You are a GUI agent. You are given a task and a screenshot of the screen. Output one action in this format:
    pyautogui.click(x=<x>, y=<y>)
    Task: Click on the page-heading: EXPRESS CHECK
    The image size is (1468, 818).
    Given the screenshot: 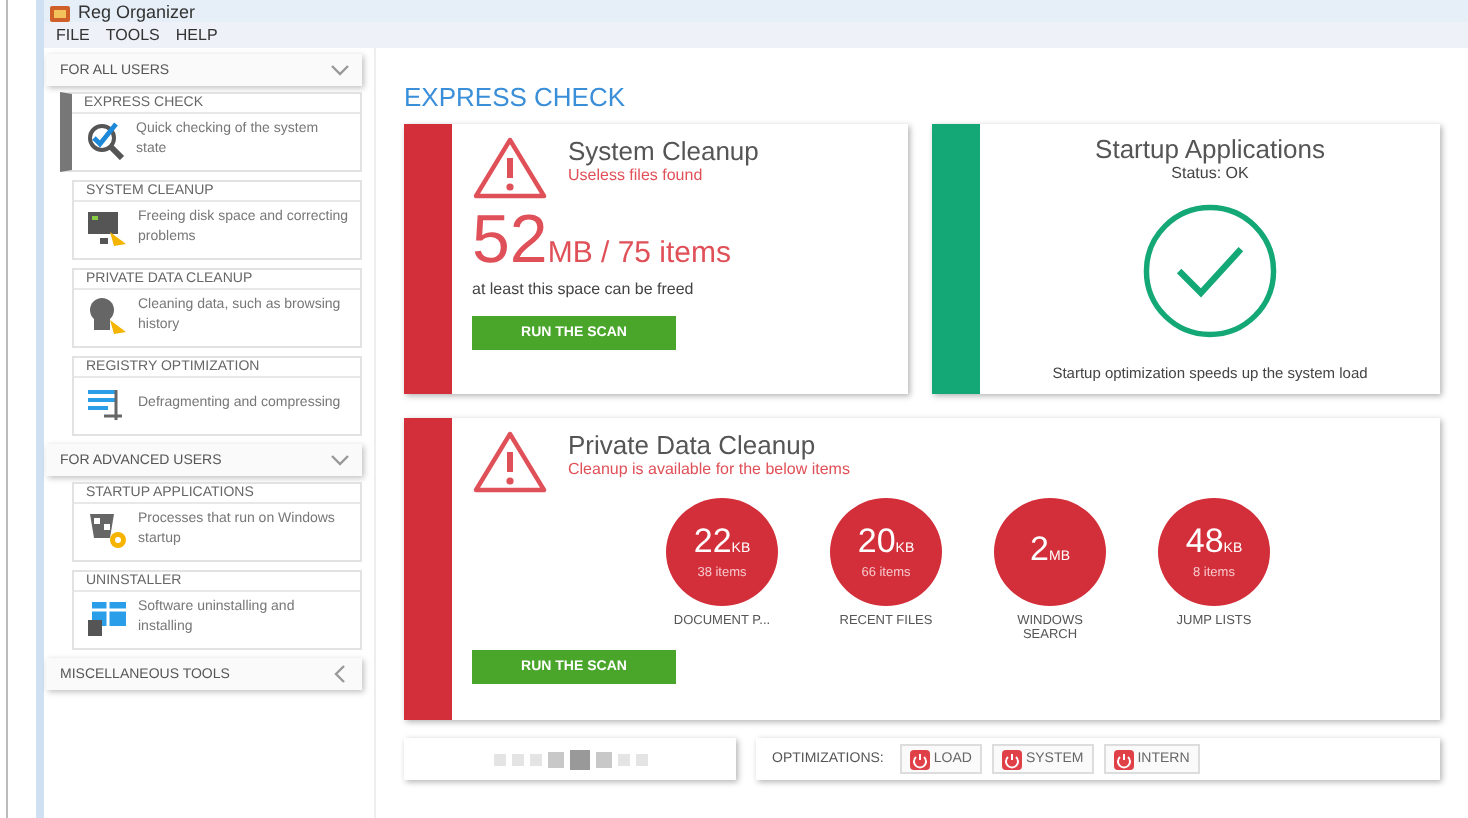 What is the action you would take?
    pyautogui.click(x=516, y=97)
    